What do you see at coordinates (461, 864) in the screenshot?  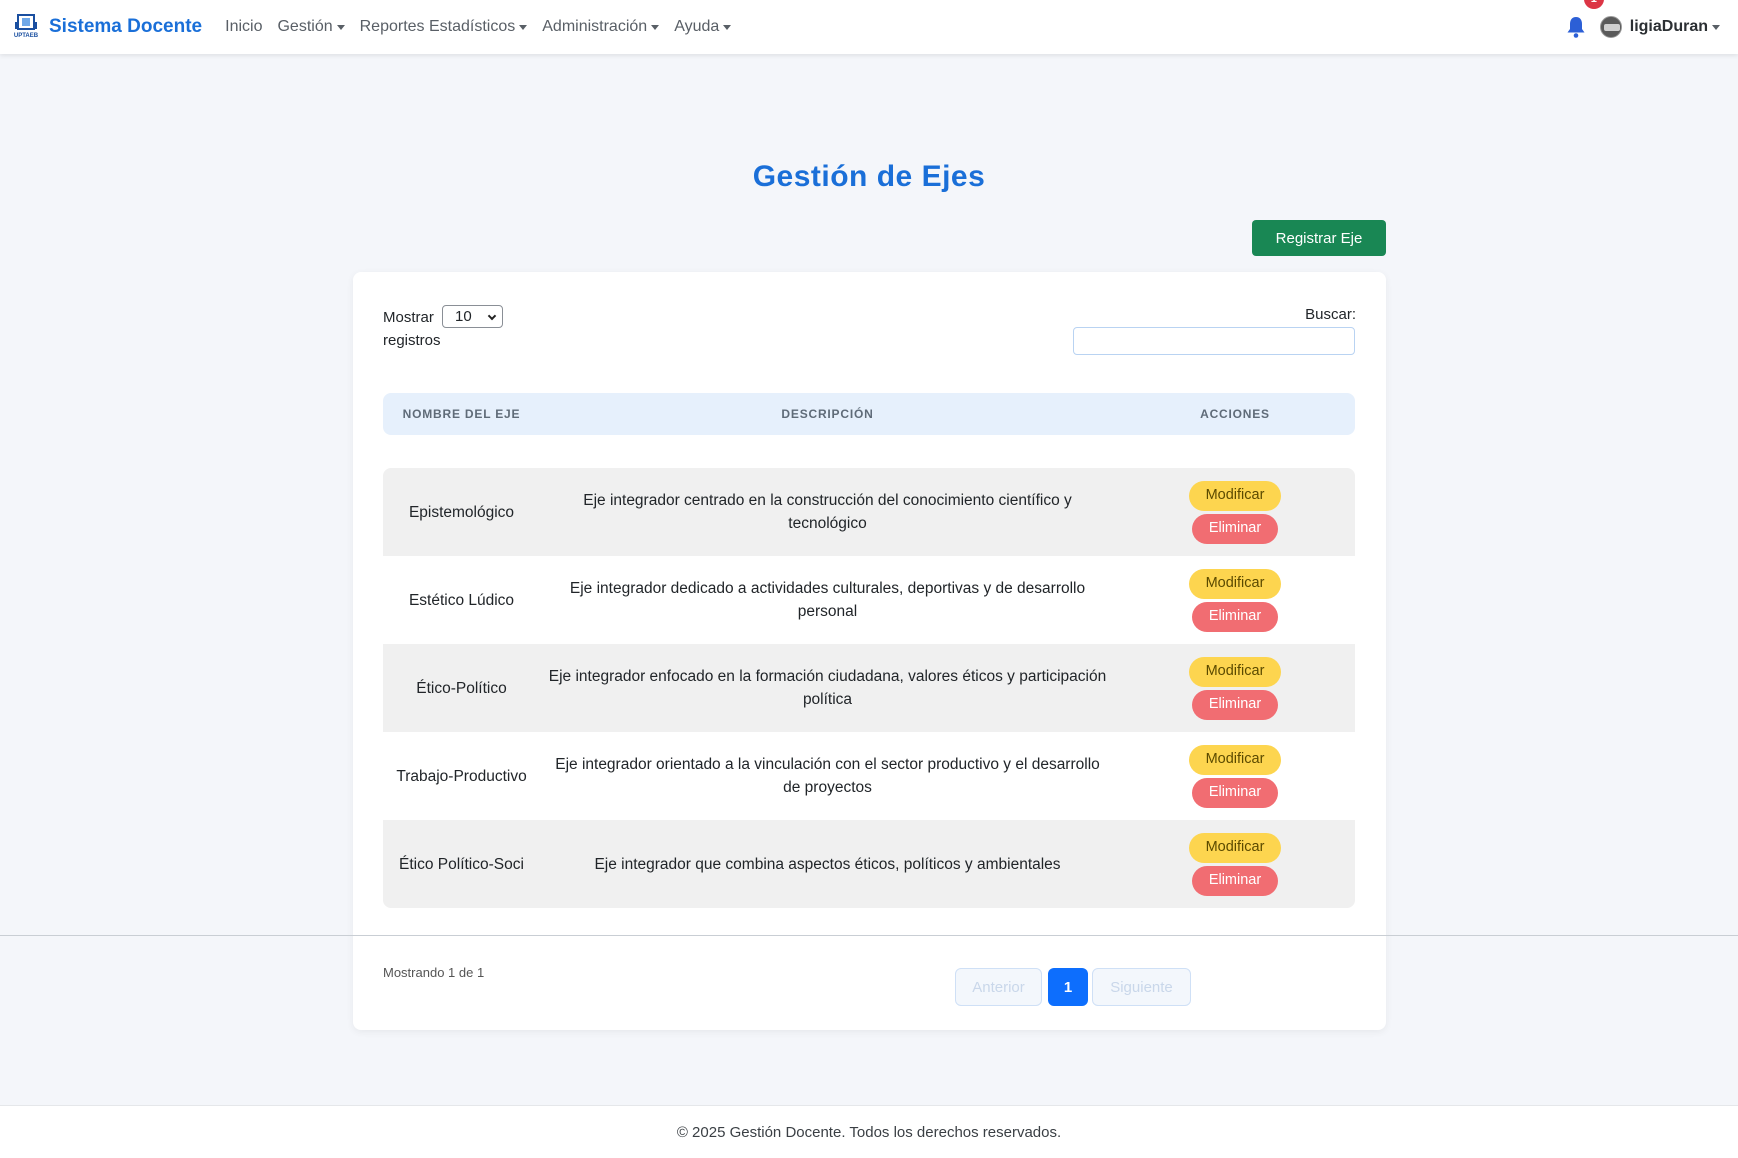 I see `cell-name: Ético Político-Soci` at bounding box center [461, 864].